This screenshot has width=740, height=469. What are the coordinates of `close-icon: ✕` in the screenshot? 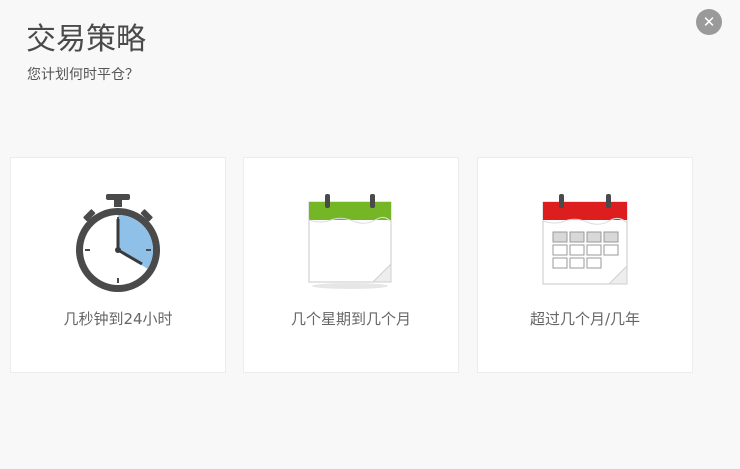 It's located at (709, 22).